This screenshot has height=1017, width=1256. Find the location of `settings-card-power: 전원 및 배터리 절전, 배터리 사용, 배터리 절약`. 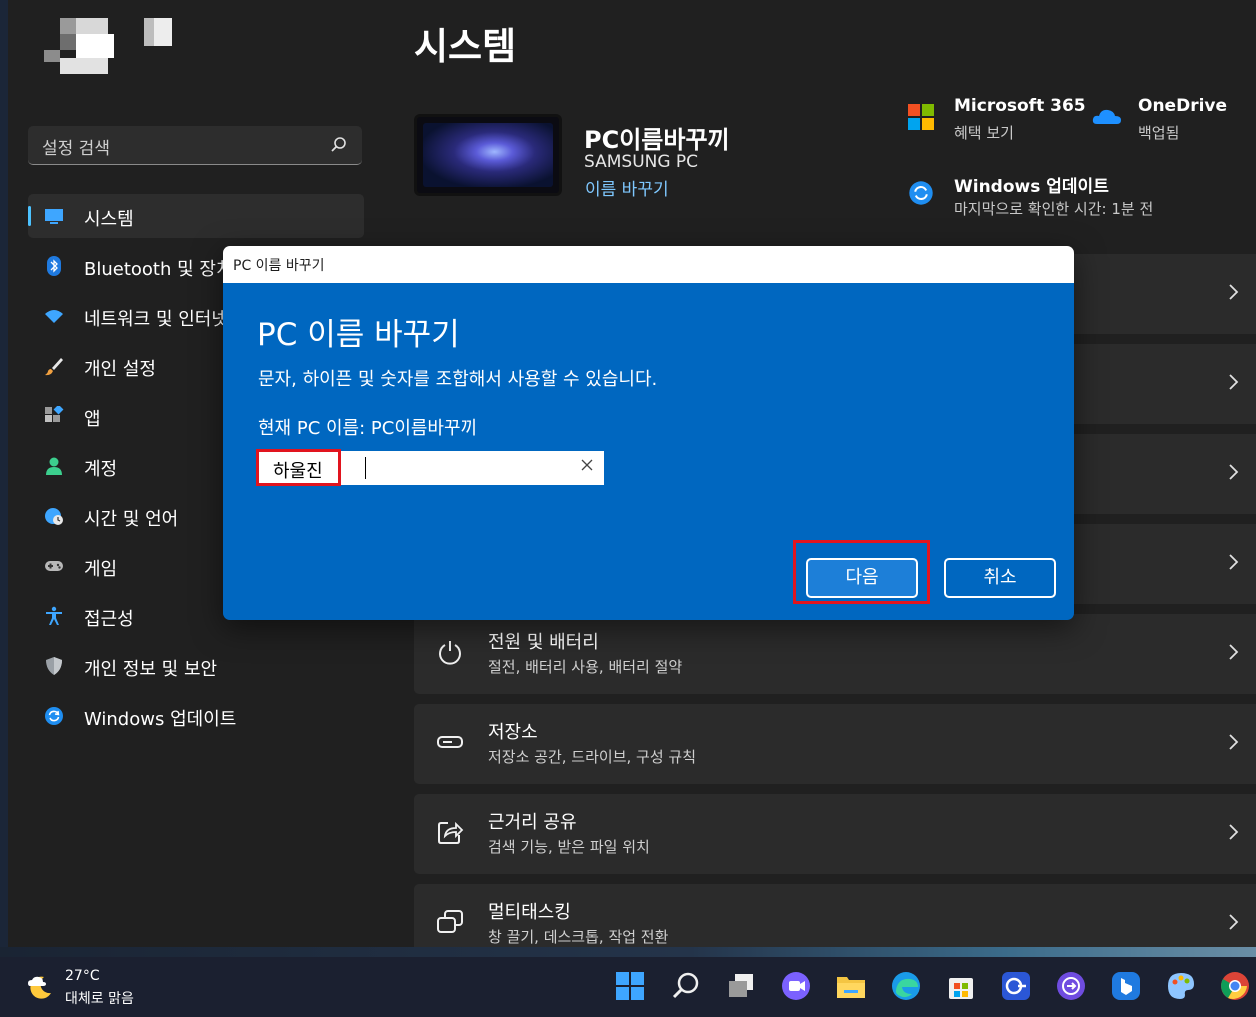

settings-card-power: 전원 및 배터리 절전, 배터리 사용, 배터리 절약 is located at coordinates (835, 654).